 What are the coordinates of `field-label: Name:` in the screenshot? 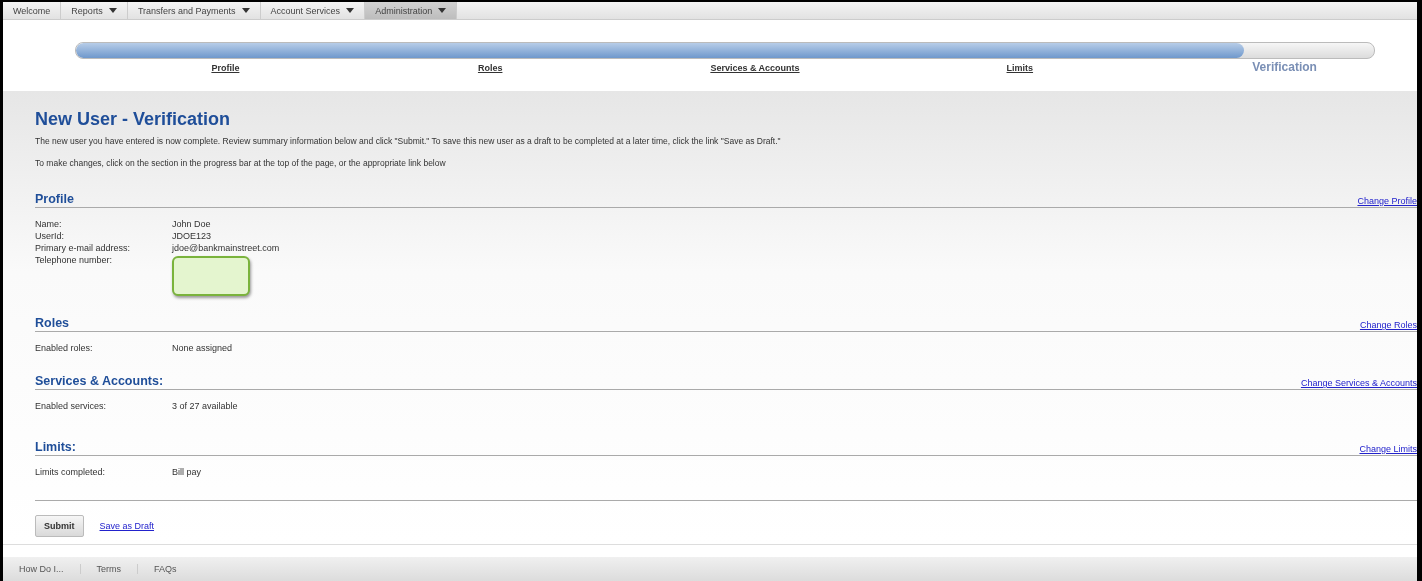 It's located at (49, 224).